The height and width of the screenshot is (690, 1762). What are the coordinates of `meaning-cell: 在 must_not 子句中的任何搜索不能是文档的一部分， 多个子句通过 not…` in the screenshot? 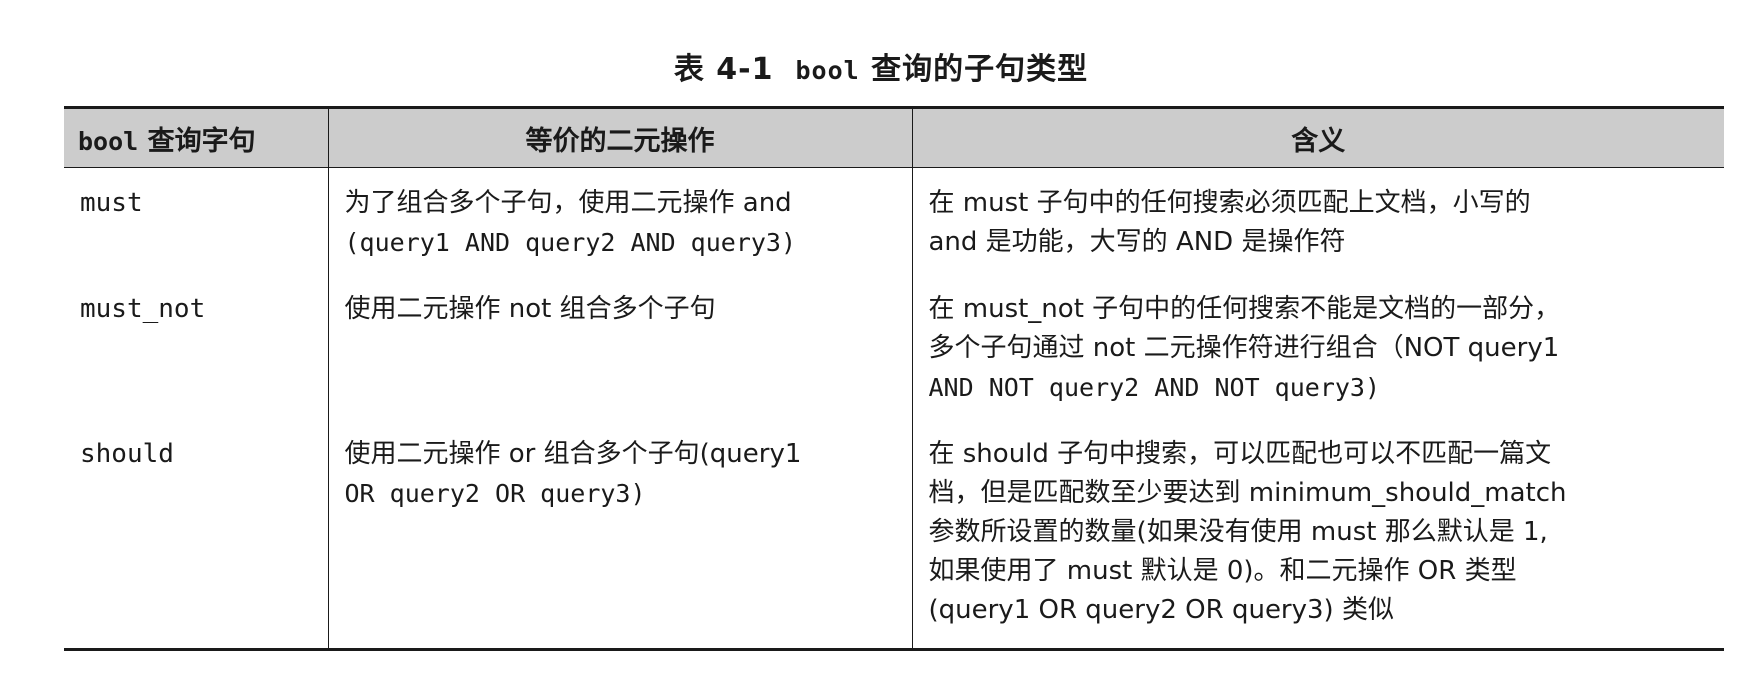 It's located at (1317, 346).